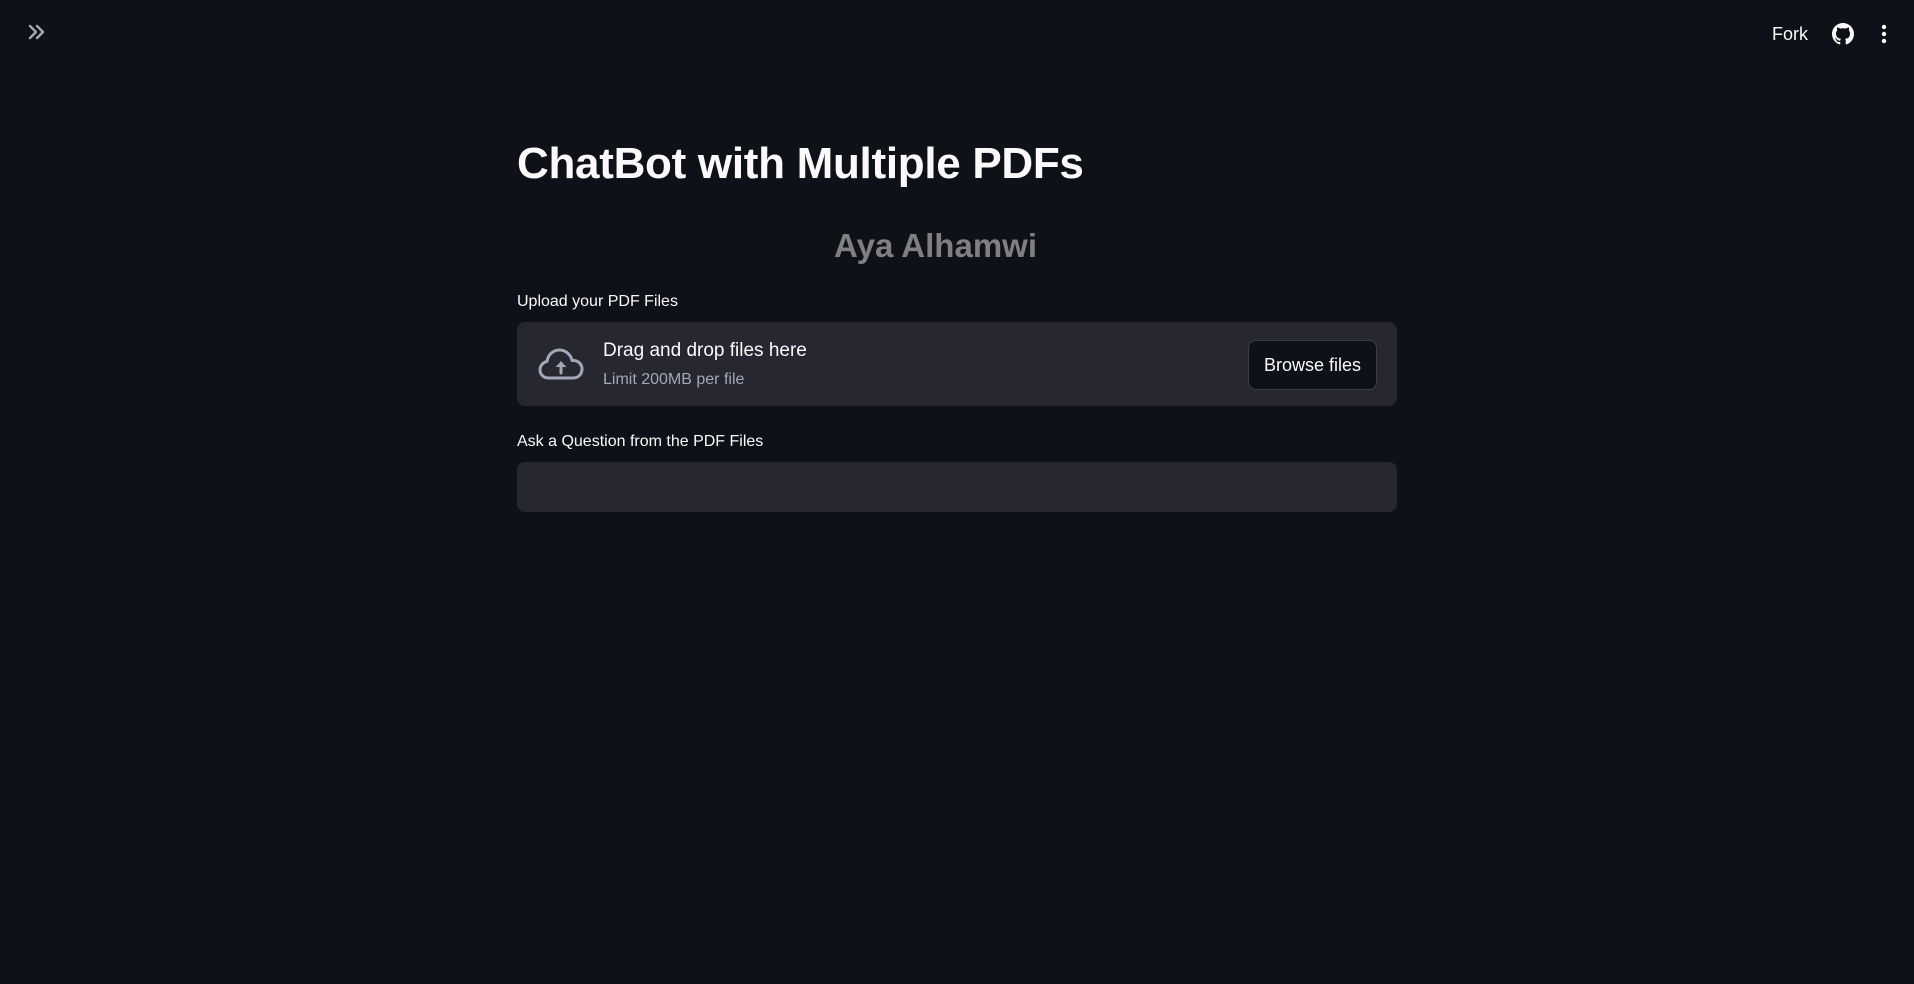 The image size is (1914, 984). What do you see at coordinates (935, 245) in the screenshot?
I see `author-name: Aya Alhamwi` at bounding box center [935, 245].